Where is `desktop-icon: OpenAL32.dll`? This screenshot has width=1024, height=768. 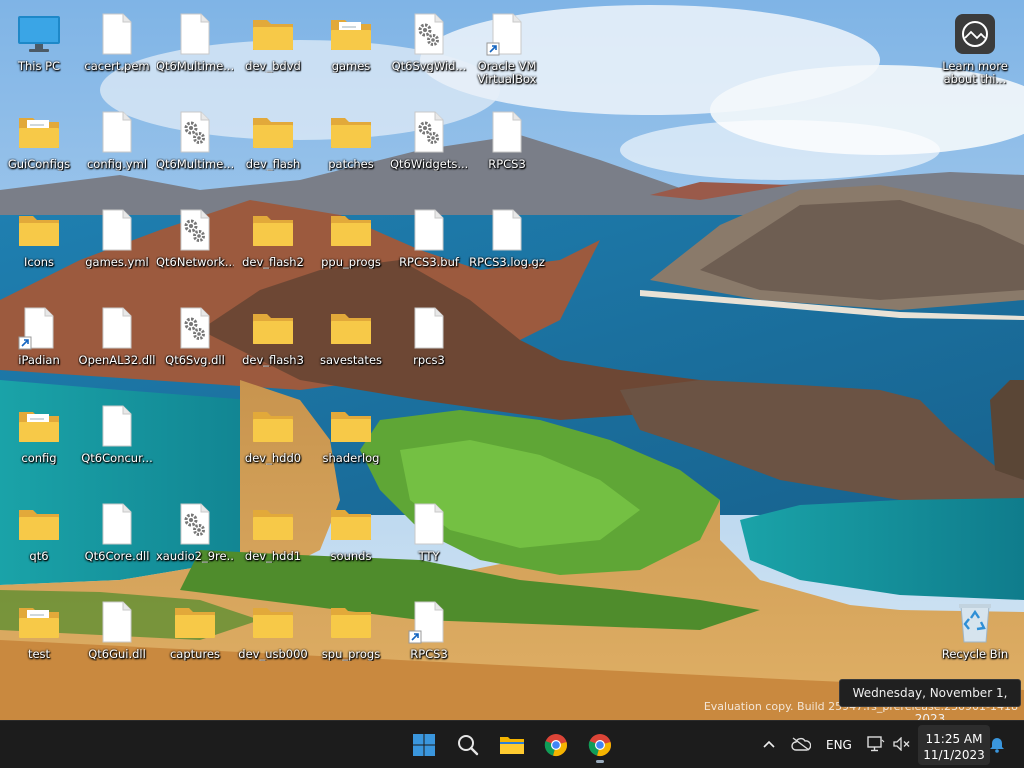
desktop-icon: OpenAL32.dll is located at coordinates (117, 344).